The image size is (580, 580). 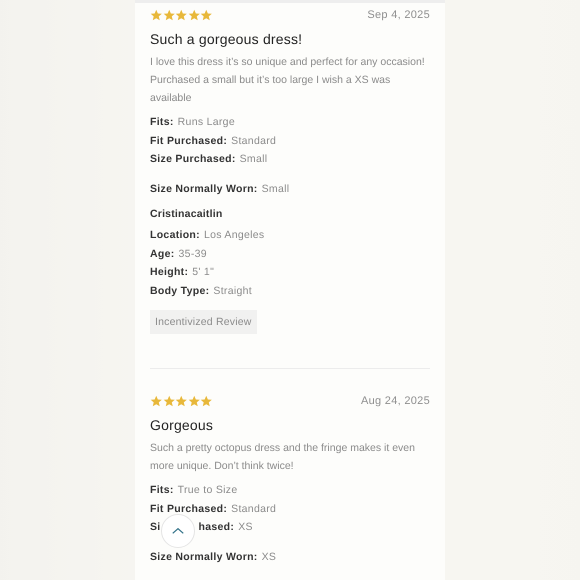 What do you see at coordinates (187, 214) in the screenshot?
I see `reviewer-name: Cristinacaitlin` at bounding box center [187, 214].